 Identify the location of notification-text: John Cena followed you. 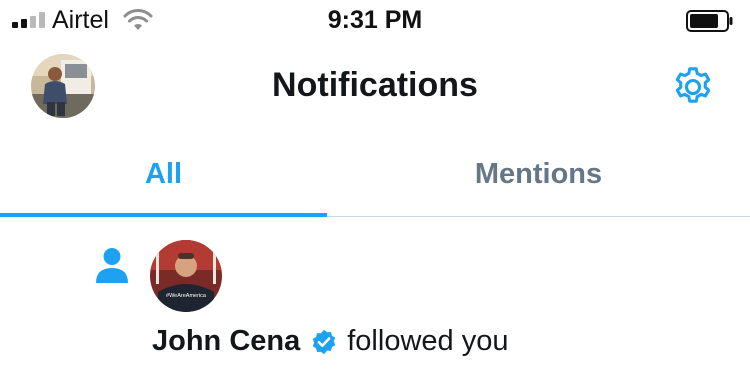
(330, 341).